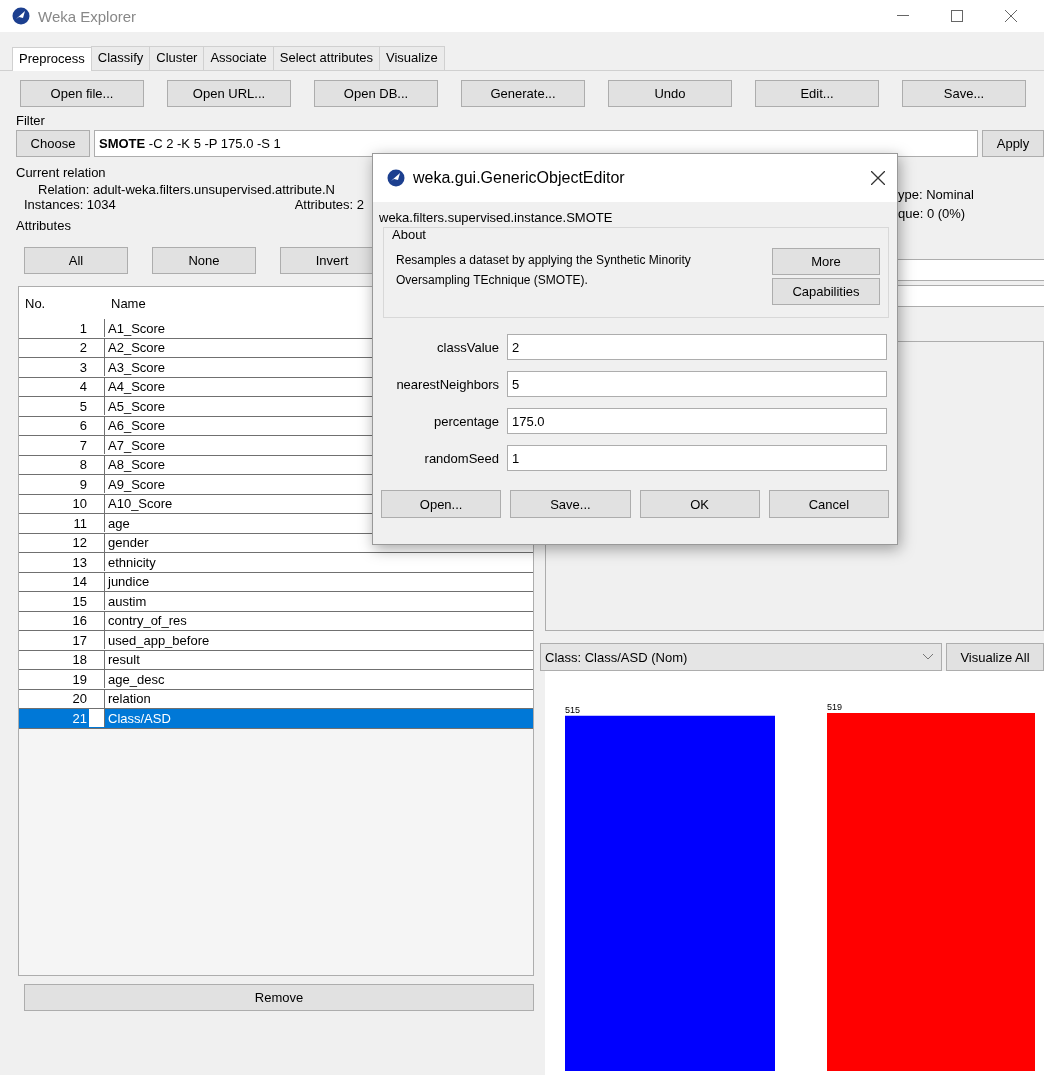 The width and height of the screenshot is (1044, 1075). I want to click on tab: Select attributes, so click(326, 58).